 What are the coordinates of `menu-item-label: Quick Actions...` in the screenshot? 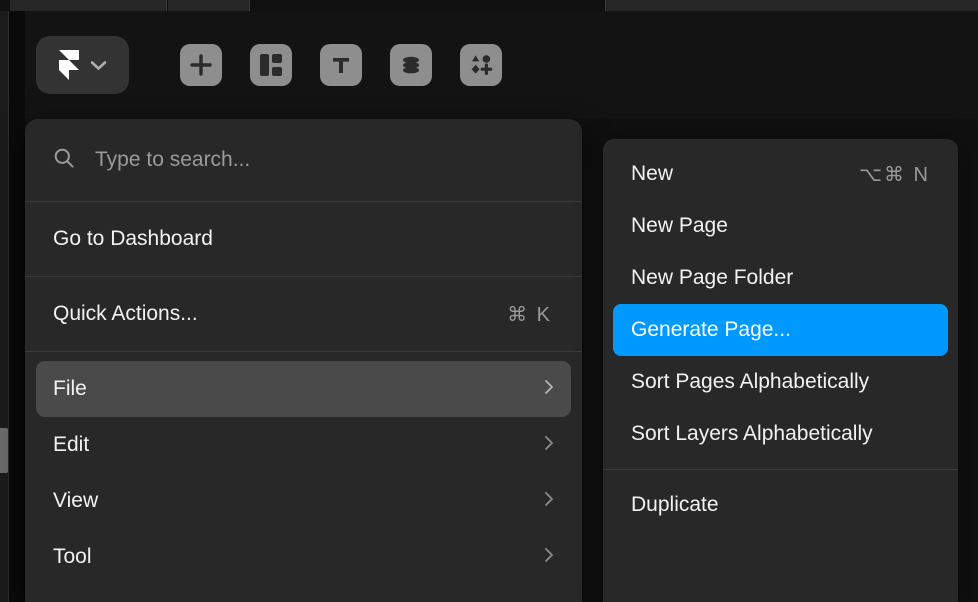 It's located at (125, 313).